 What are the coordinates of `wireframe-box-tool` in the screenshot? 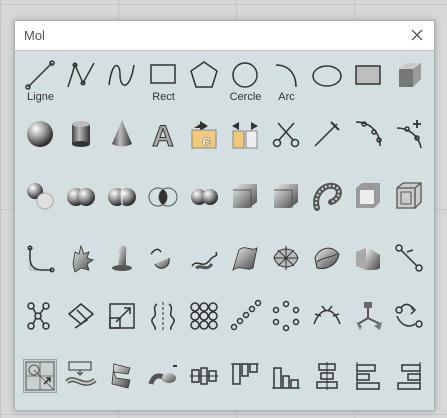 It's located at (409, 209).